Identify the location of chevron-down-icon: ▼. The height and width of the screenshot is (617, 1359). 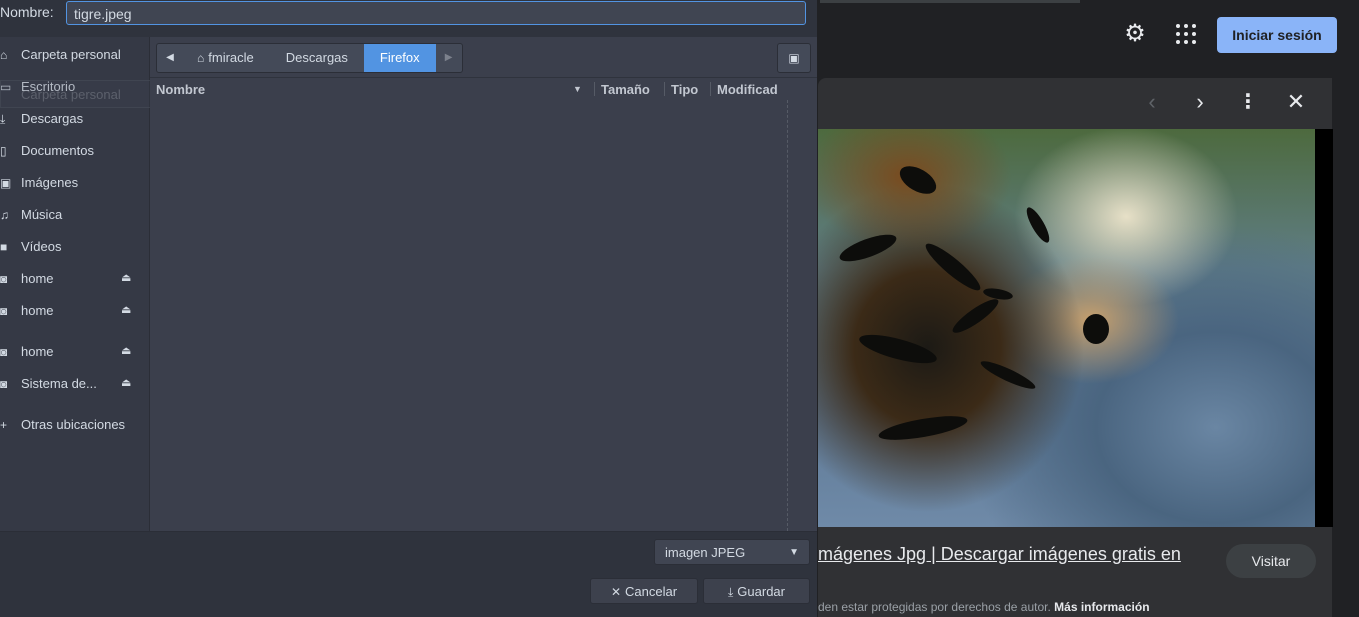
(794, 552).